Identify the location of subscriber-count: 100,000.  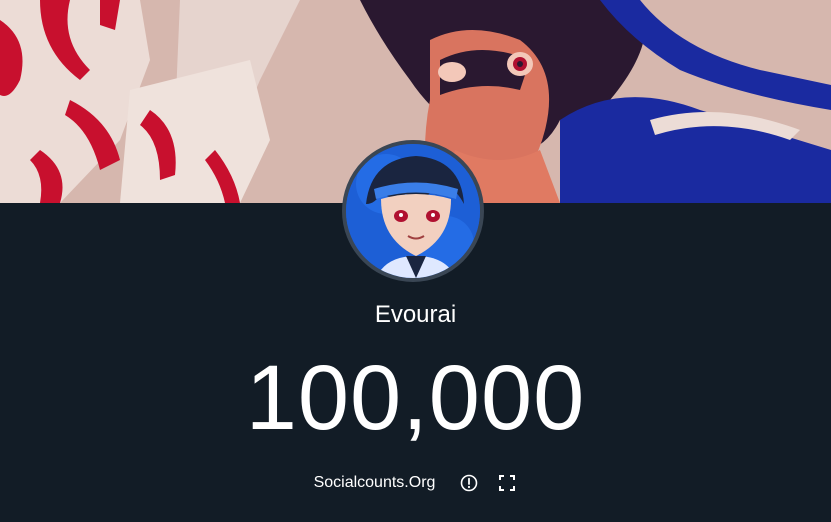
(415, 398).